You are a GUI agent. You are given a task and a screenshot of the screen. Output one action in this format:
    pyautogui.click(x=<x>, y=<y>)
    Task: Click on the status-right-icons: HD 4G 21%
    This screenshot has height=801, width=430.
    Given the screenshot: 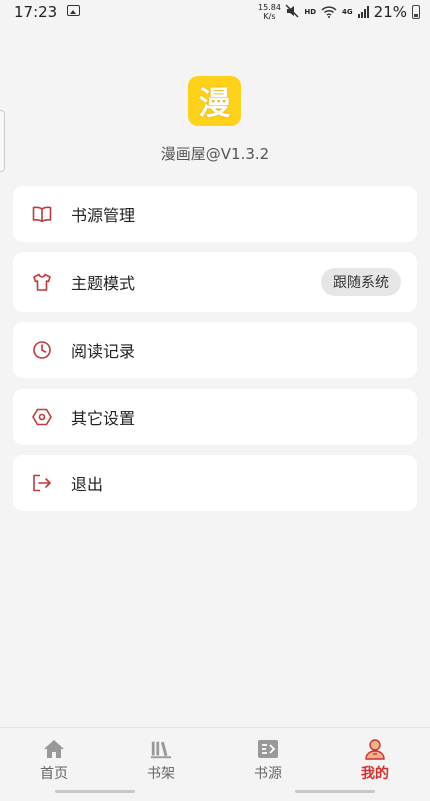 What is the action you would take?
    pyautogui.click(x=352, y=12)
    